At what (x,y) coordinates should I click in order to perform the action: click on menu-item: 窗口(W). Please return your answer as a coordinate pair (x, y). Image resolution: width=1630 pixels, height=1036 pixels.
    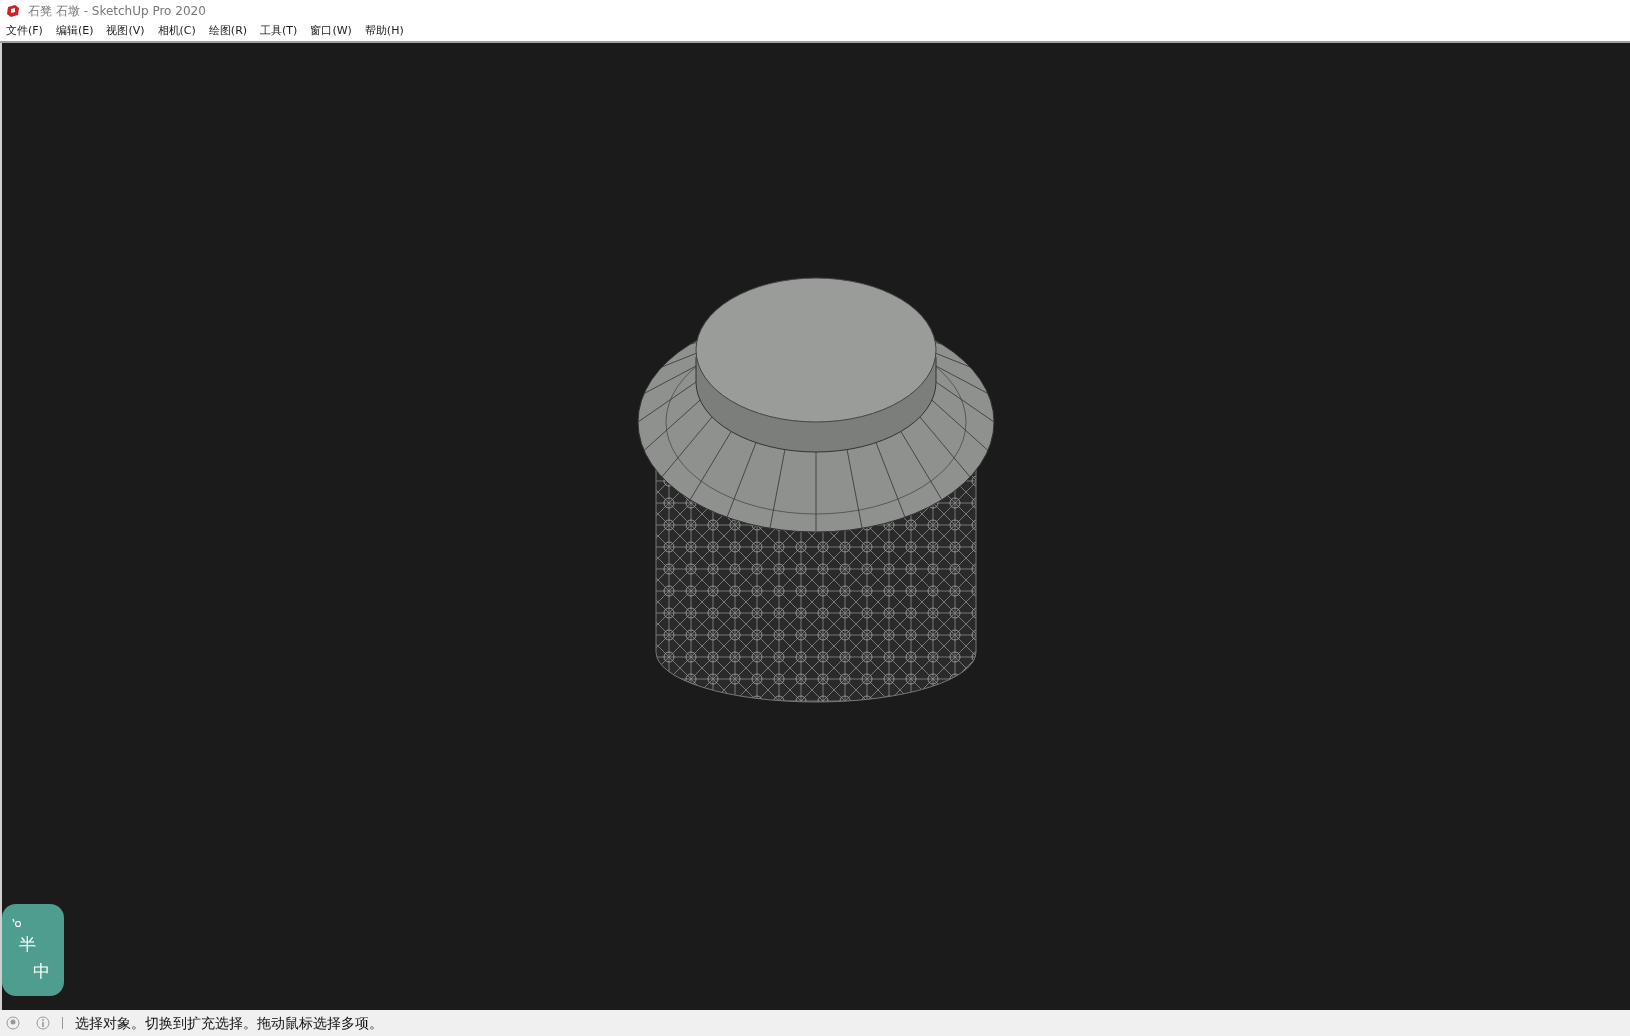
    Looking at the image, I should click on (331, 31).